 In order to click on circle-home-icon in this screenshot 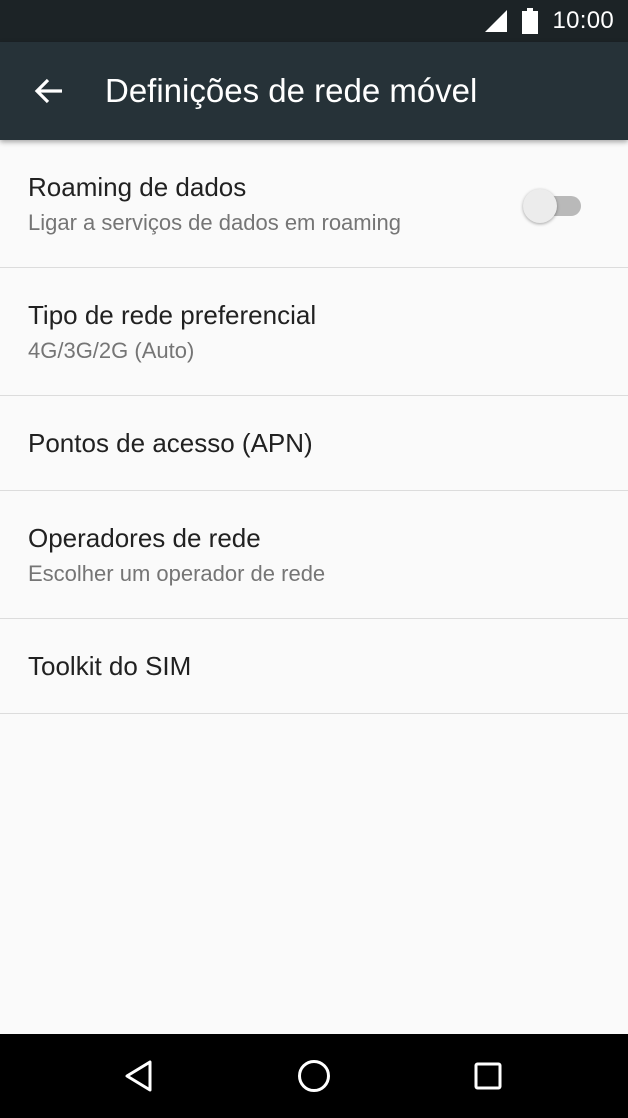, I will do `click(314, 1076)`.